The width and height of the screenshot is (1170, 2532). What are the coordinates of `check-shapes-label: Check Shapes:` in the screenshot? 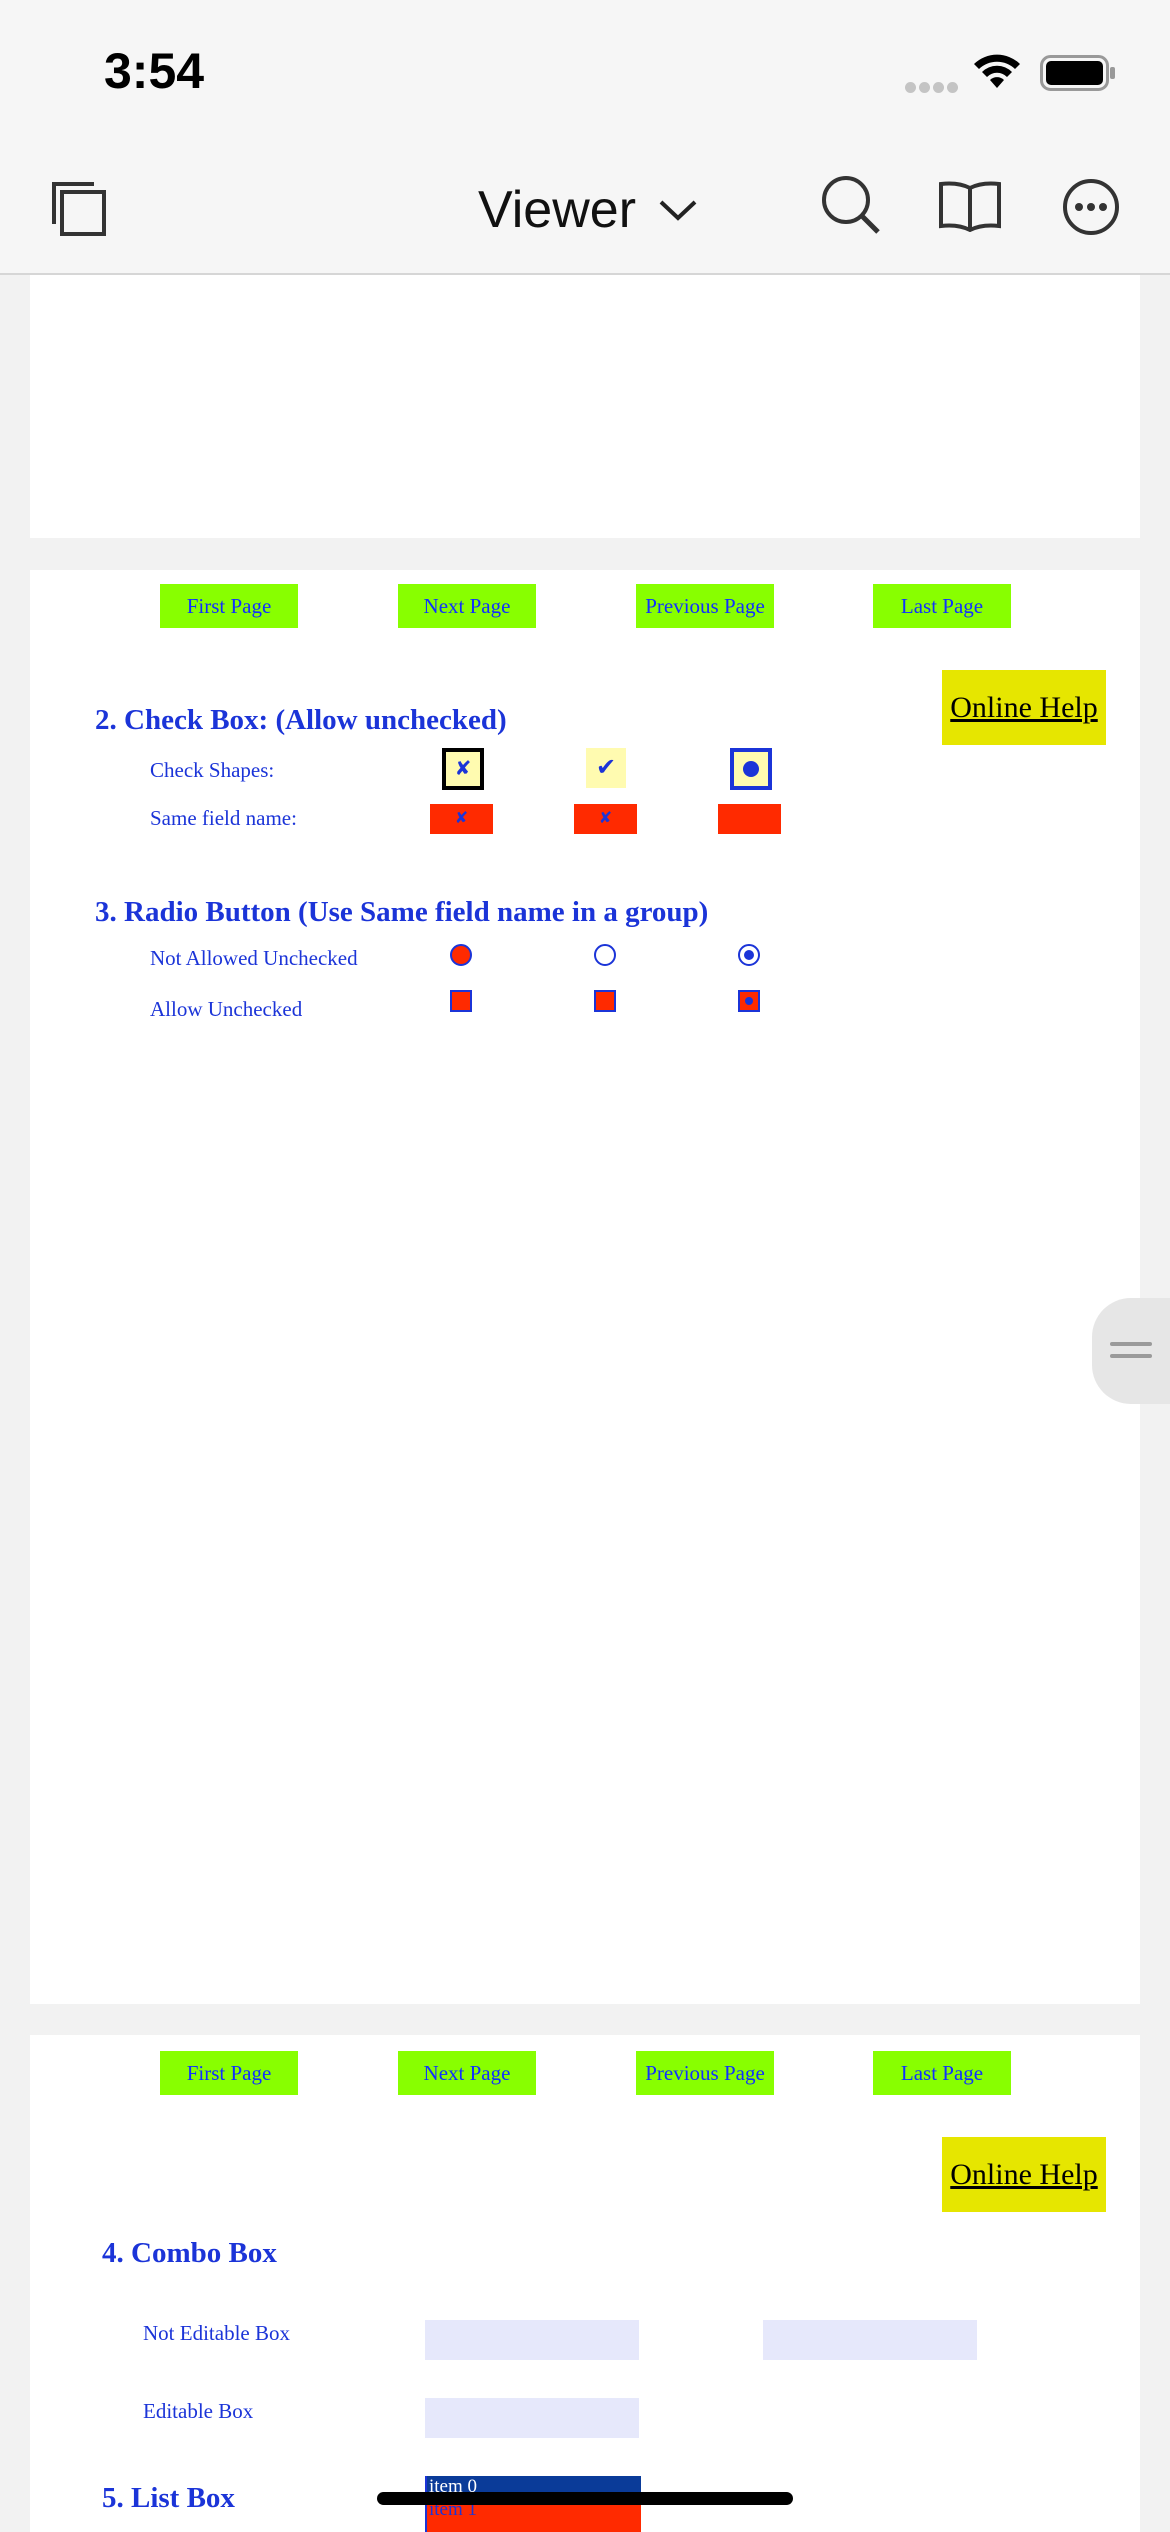 It's located at (212, 770).